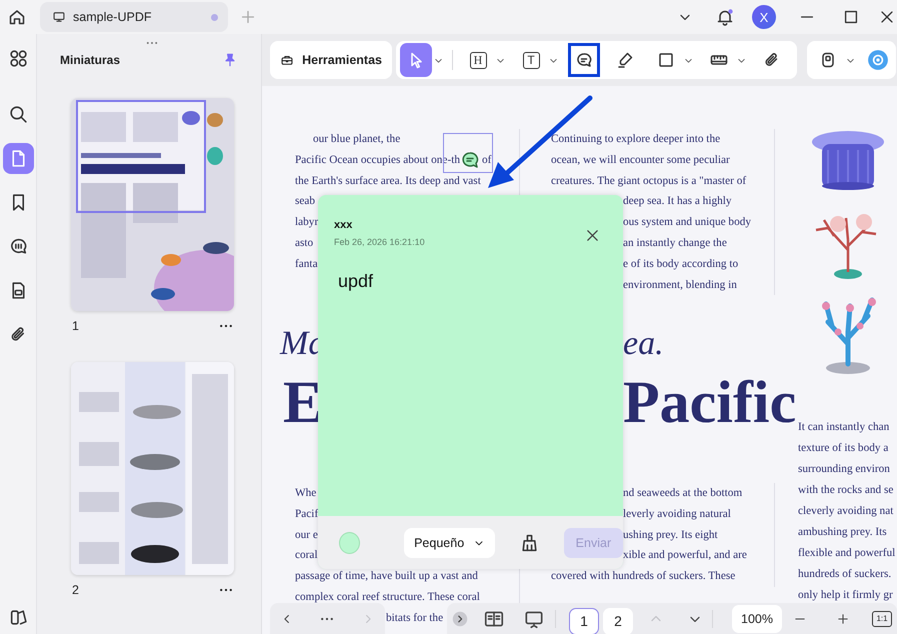  What do you see at coordinates (618, 621) in the screenshot?
I see `page-button: 2` at bounding box center [618, 621].